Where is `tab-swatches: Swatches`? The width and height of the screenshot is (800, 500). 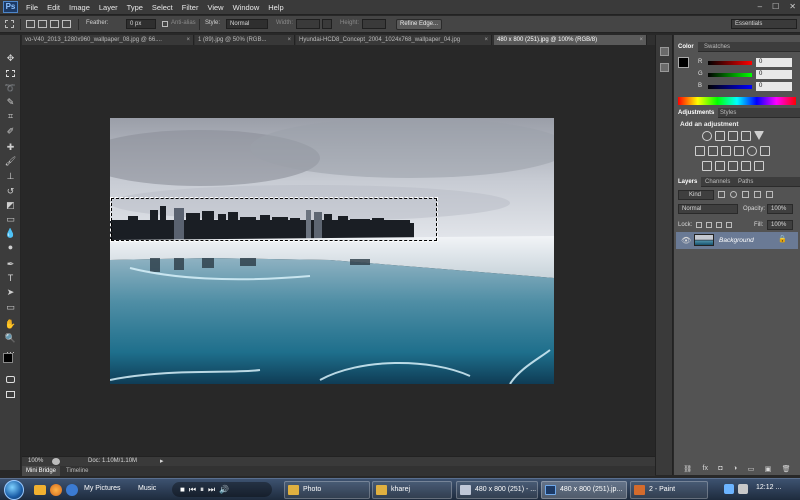 tab-swatches: Swatches is located at coordinates (717, 47).